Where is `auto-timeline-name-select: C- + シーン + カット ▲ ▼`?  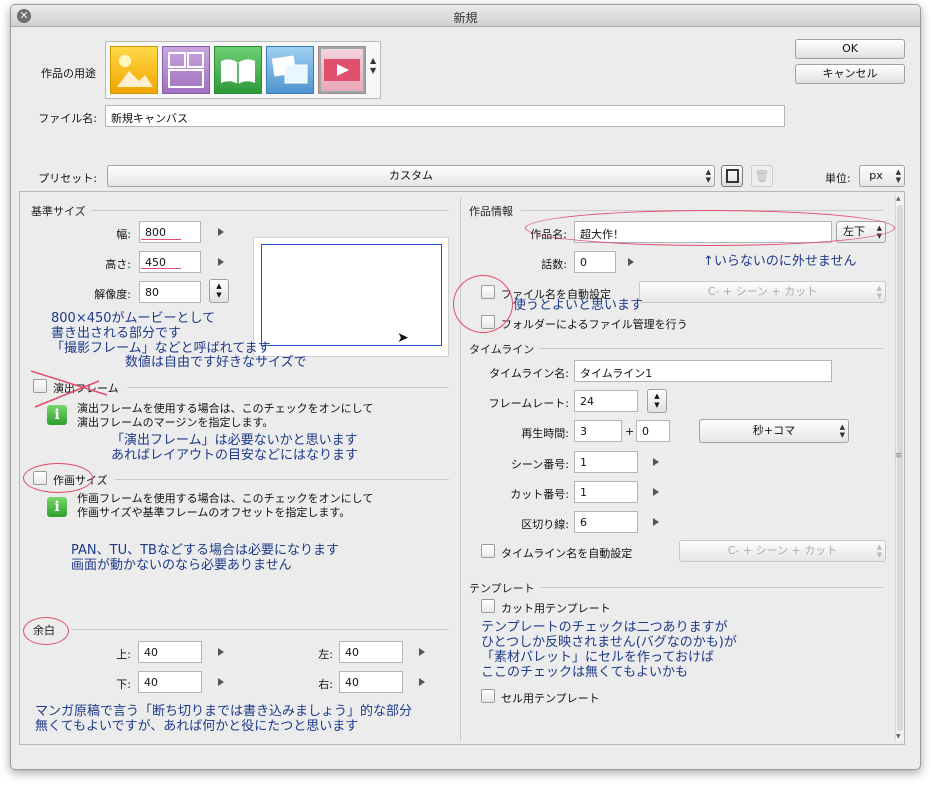 auto-timeline-name-select: C- + シーン + カット ▲ ▼ is located at coordinates (782, 551).